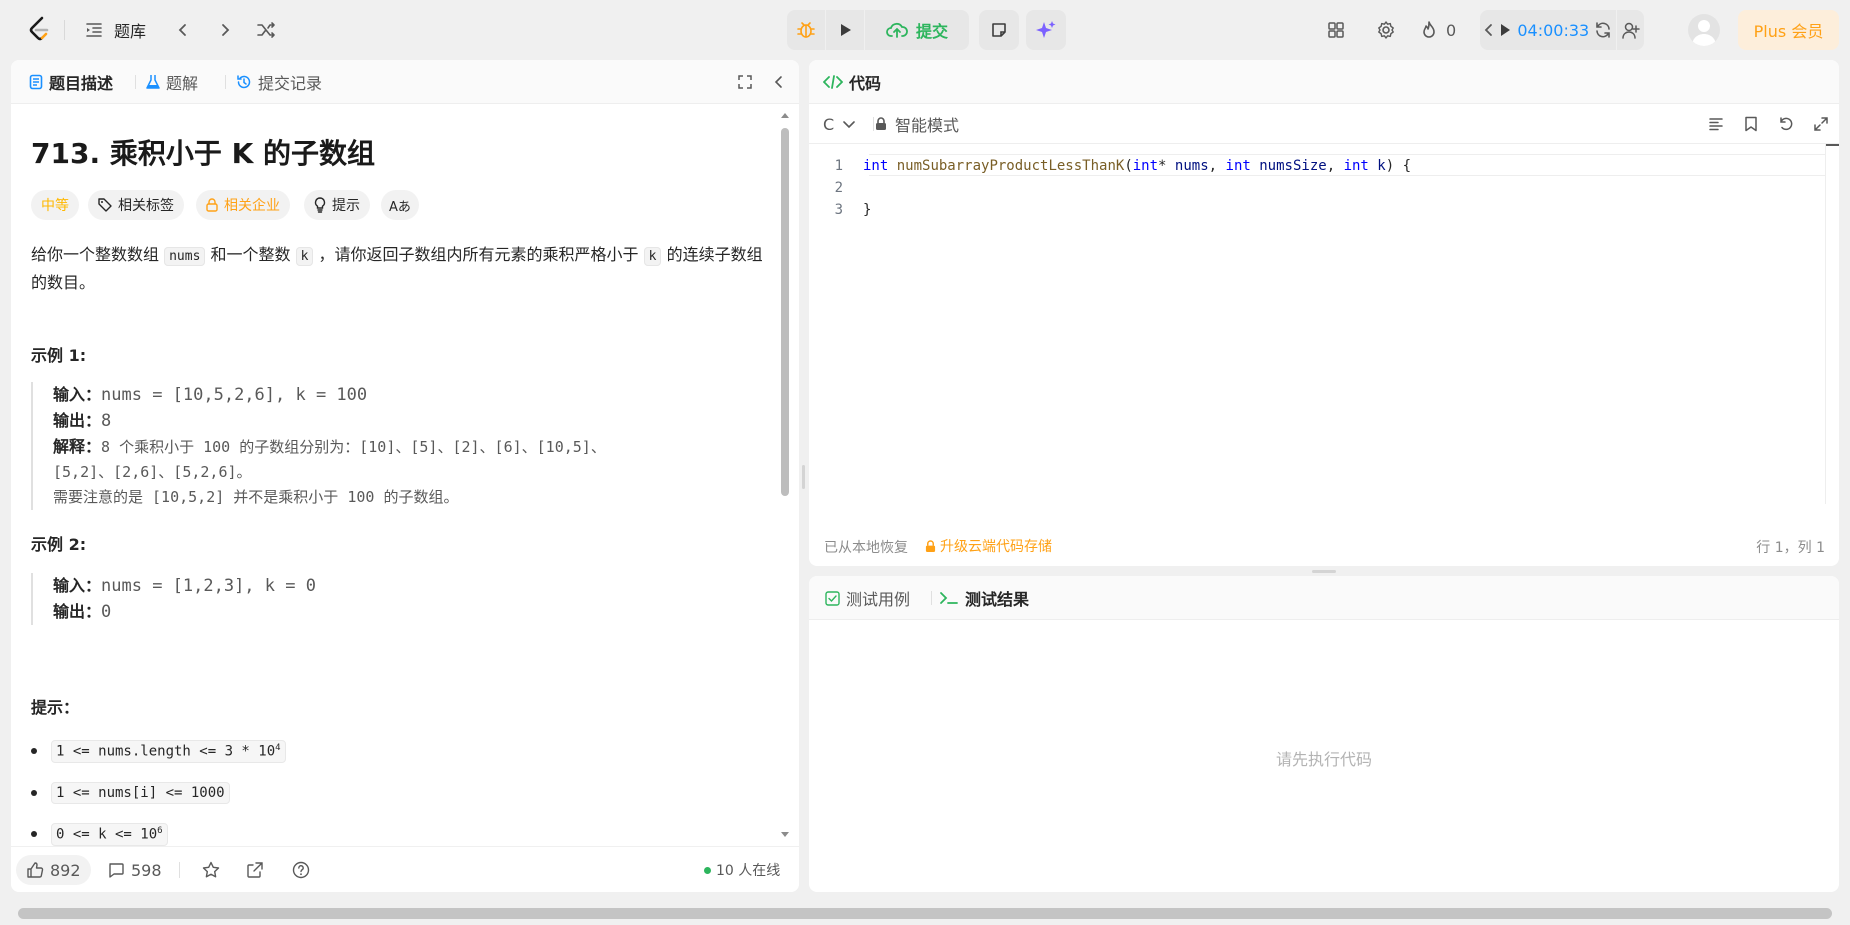 The width and height of the screenshot is (1850, 925). Describe the element at coordinates (803, 477) in the screenshot. I see `panel-resize-handle` at that location.